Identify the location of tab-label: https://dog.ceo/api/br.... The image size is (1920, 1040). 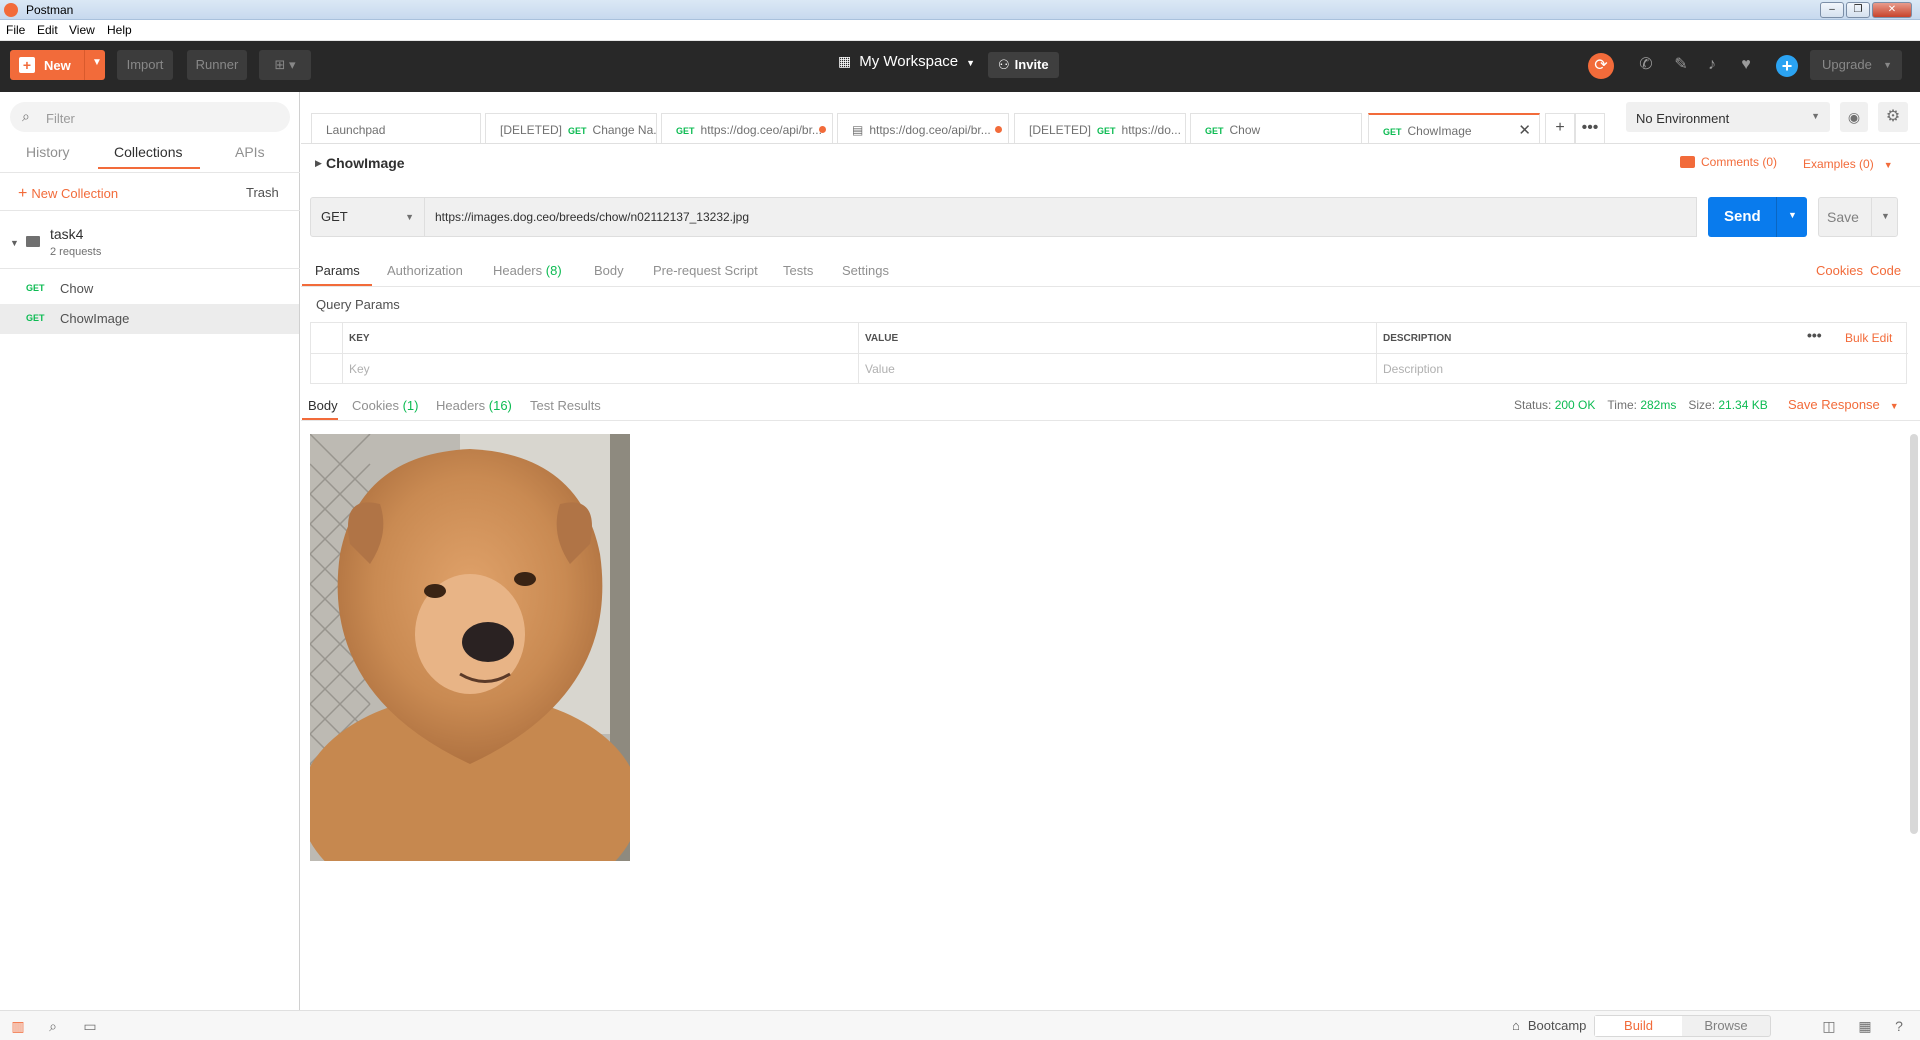
(761, 130).